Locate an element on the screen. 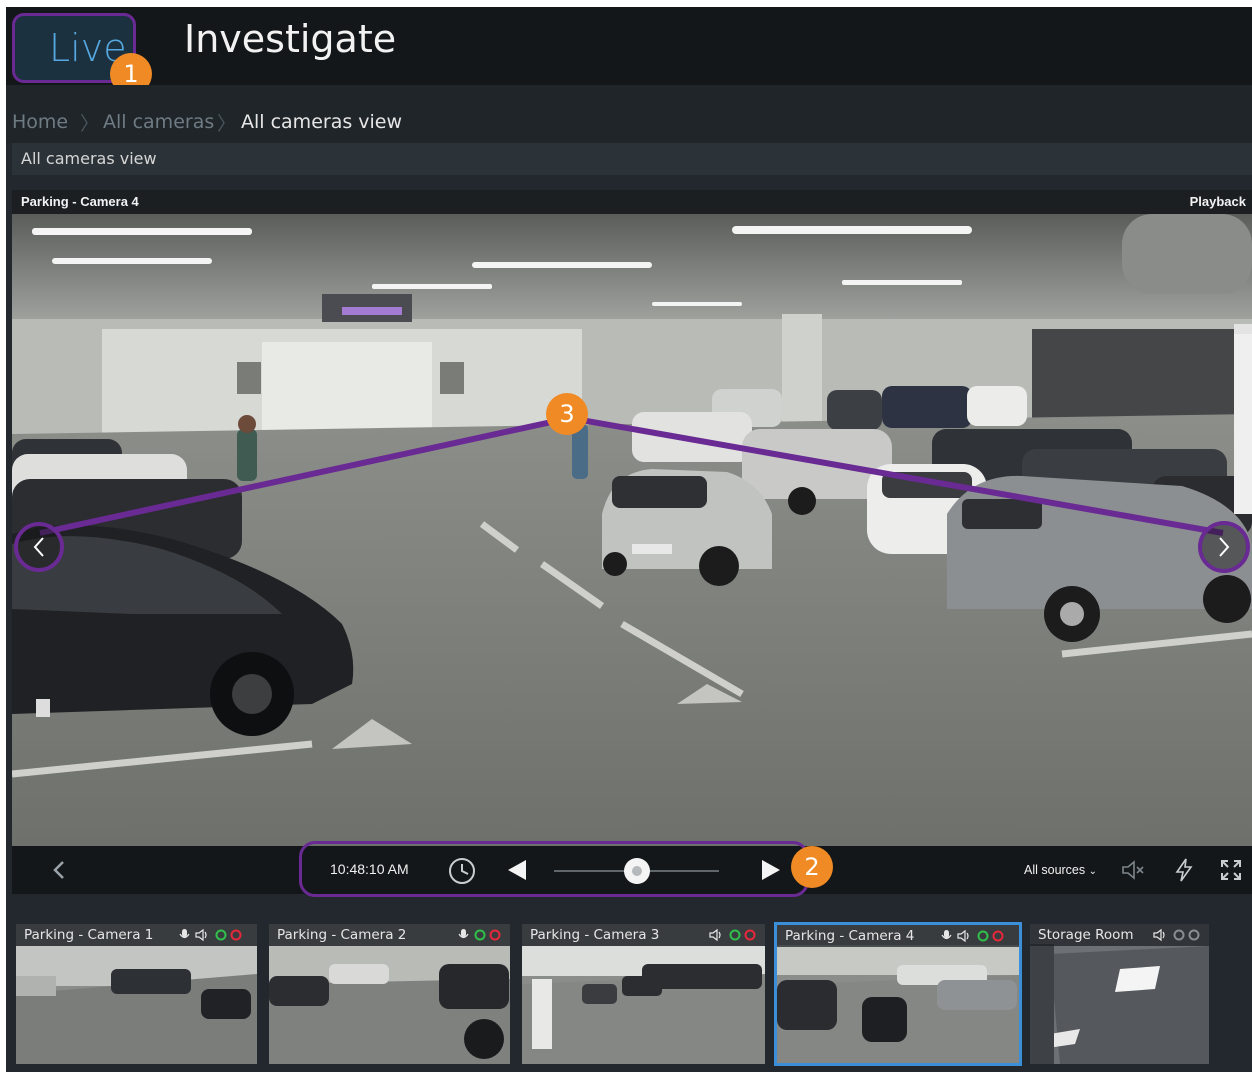 This screenshot has width=1252, height=1072. time-picker-button is located at coordinates (462, 871).